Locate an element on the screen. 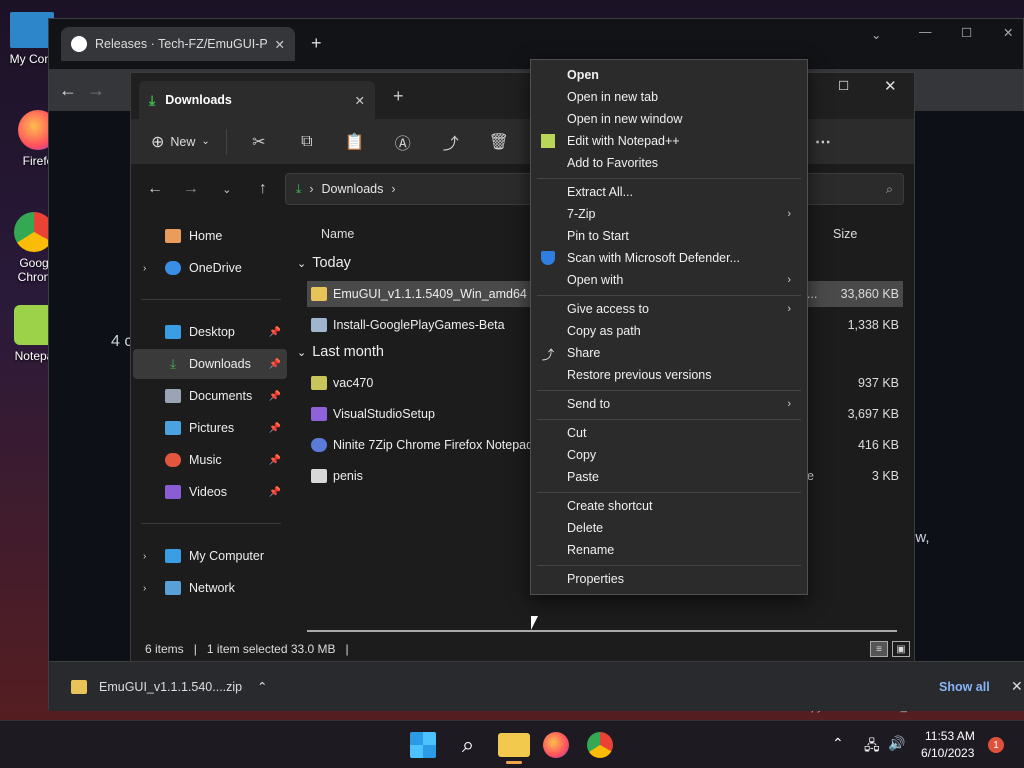  file-name: Ninite 7Zip Chrome Firefox Notepad In is located at coordinates (440, 445).